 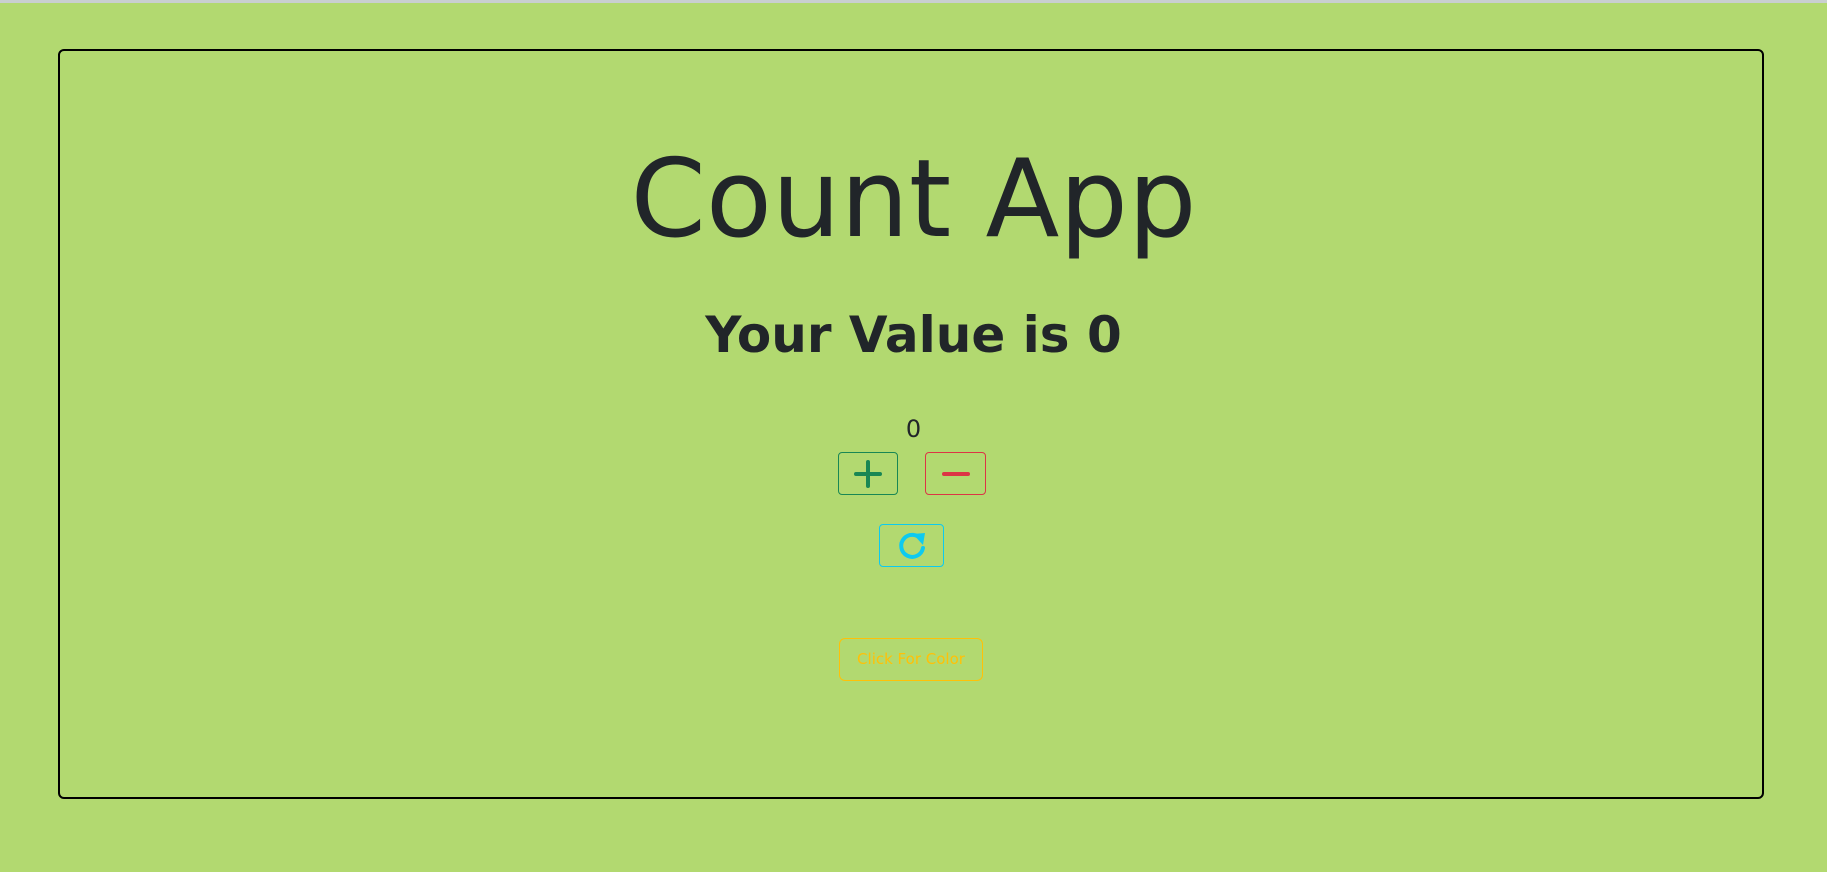 I want to click on plus-icon, so click(x=868, y=474).